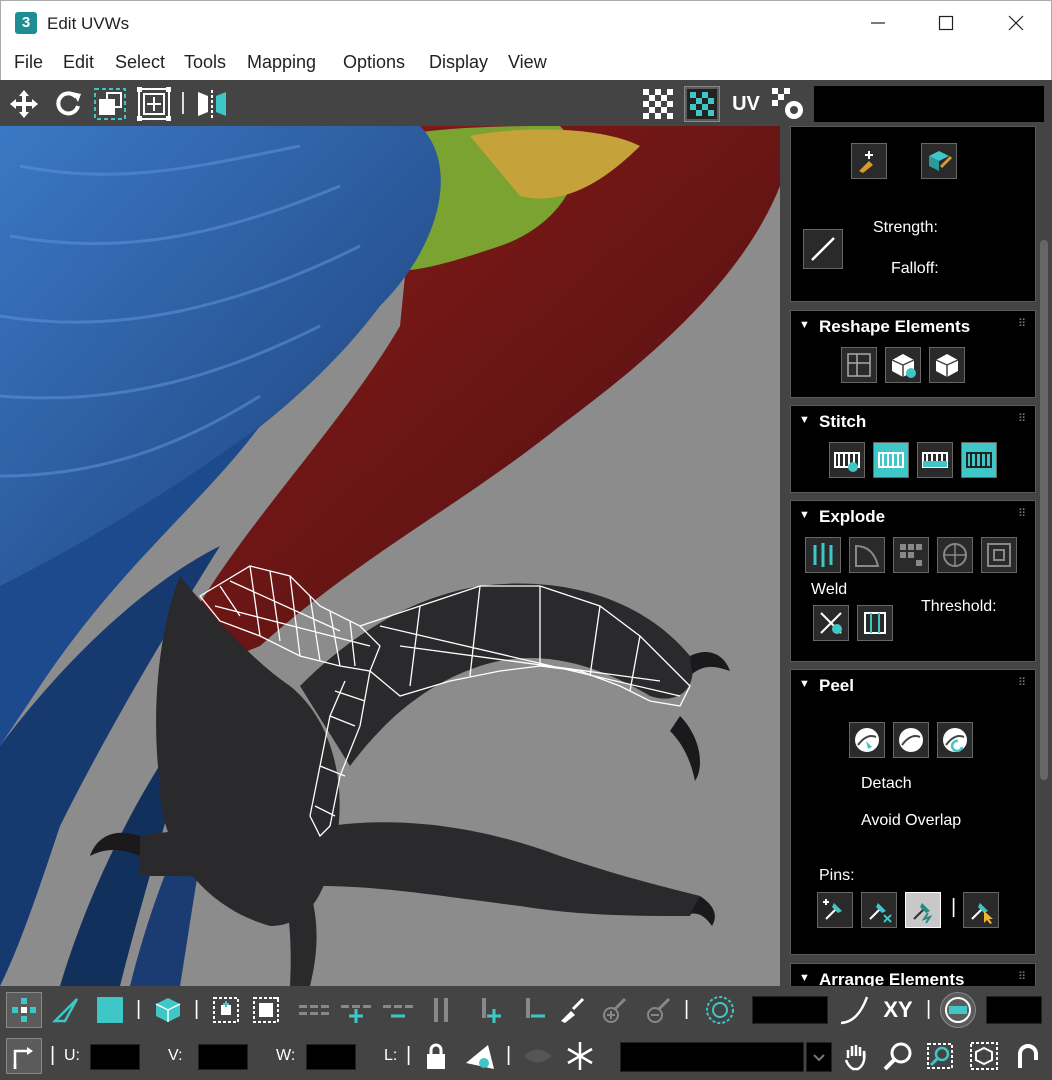 This screenshot has width=1052, height=1080. Describe the element at coordinates (436, 1056) in the screenshot. I see `lock-selection-button` at that location.